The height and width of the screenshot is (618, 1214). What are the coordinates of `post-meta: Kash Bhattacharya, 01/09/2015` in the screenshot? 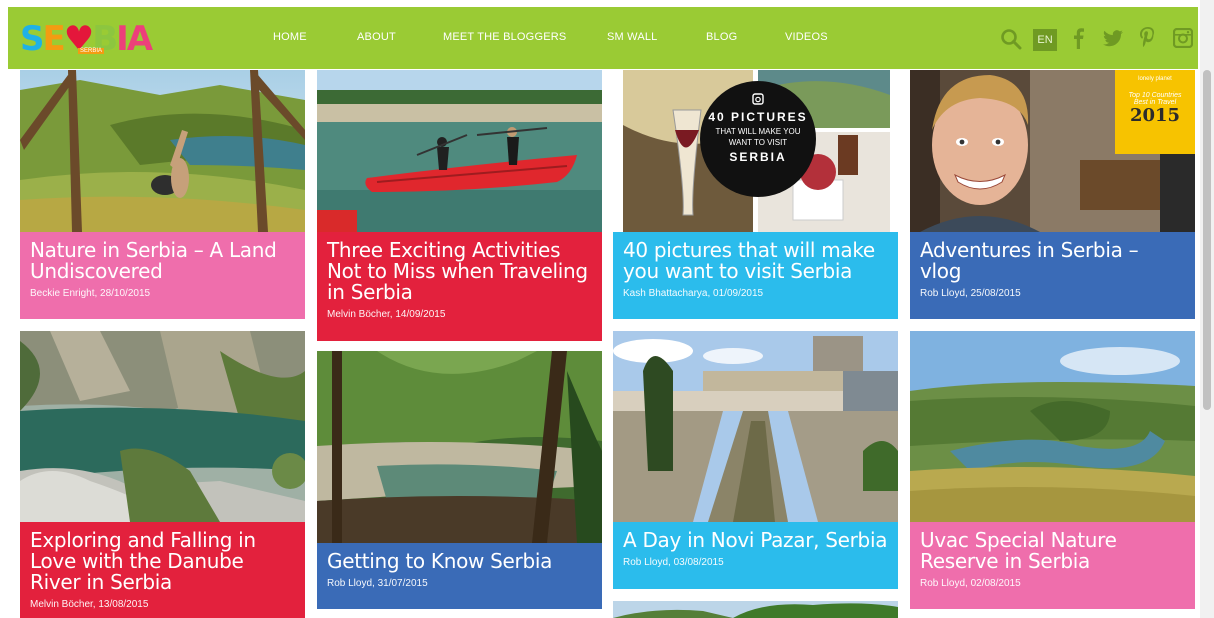 It's located at (693, 293).